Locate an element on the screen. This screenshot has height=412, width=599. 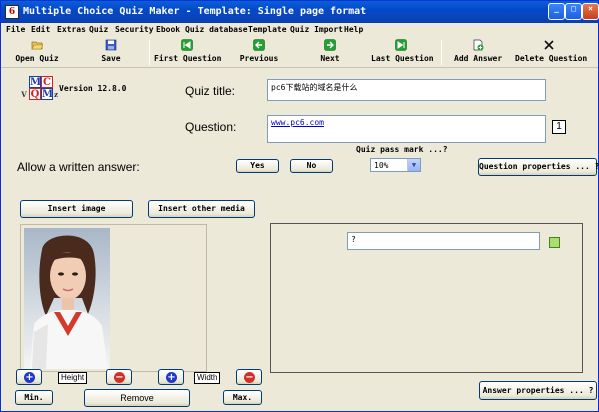
close-button: × is located at coordinates (590, 11).